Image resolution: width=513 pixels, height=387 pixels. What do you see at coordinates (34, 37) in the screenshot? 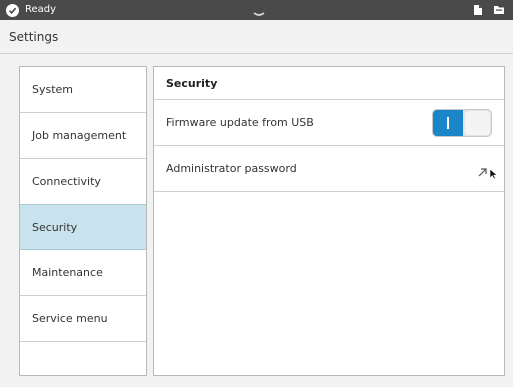
I see `page-title: Settings` at bounding box center [34, 37].